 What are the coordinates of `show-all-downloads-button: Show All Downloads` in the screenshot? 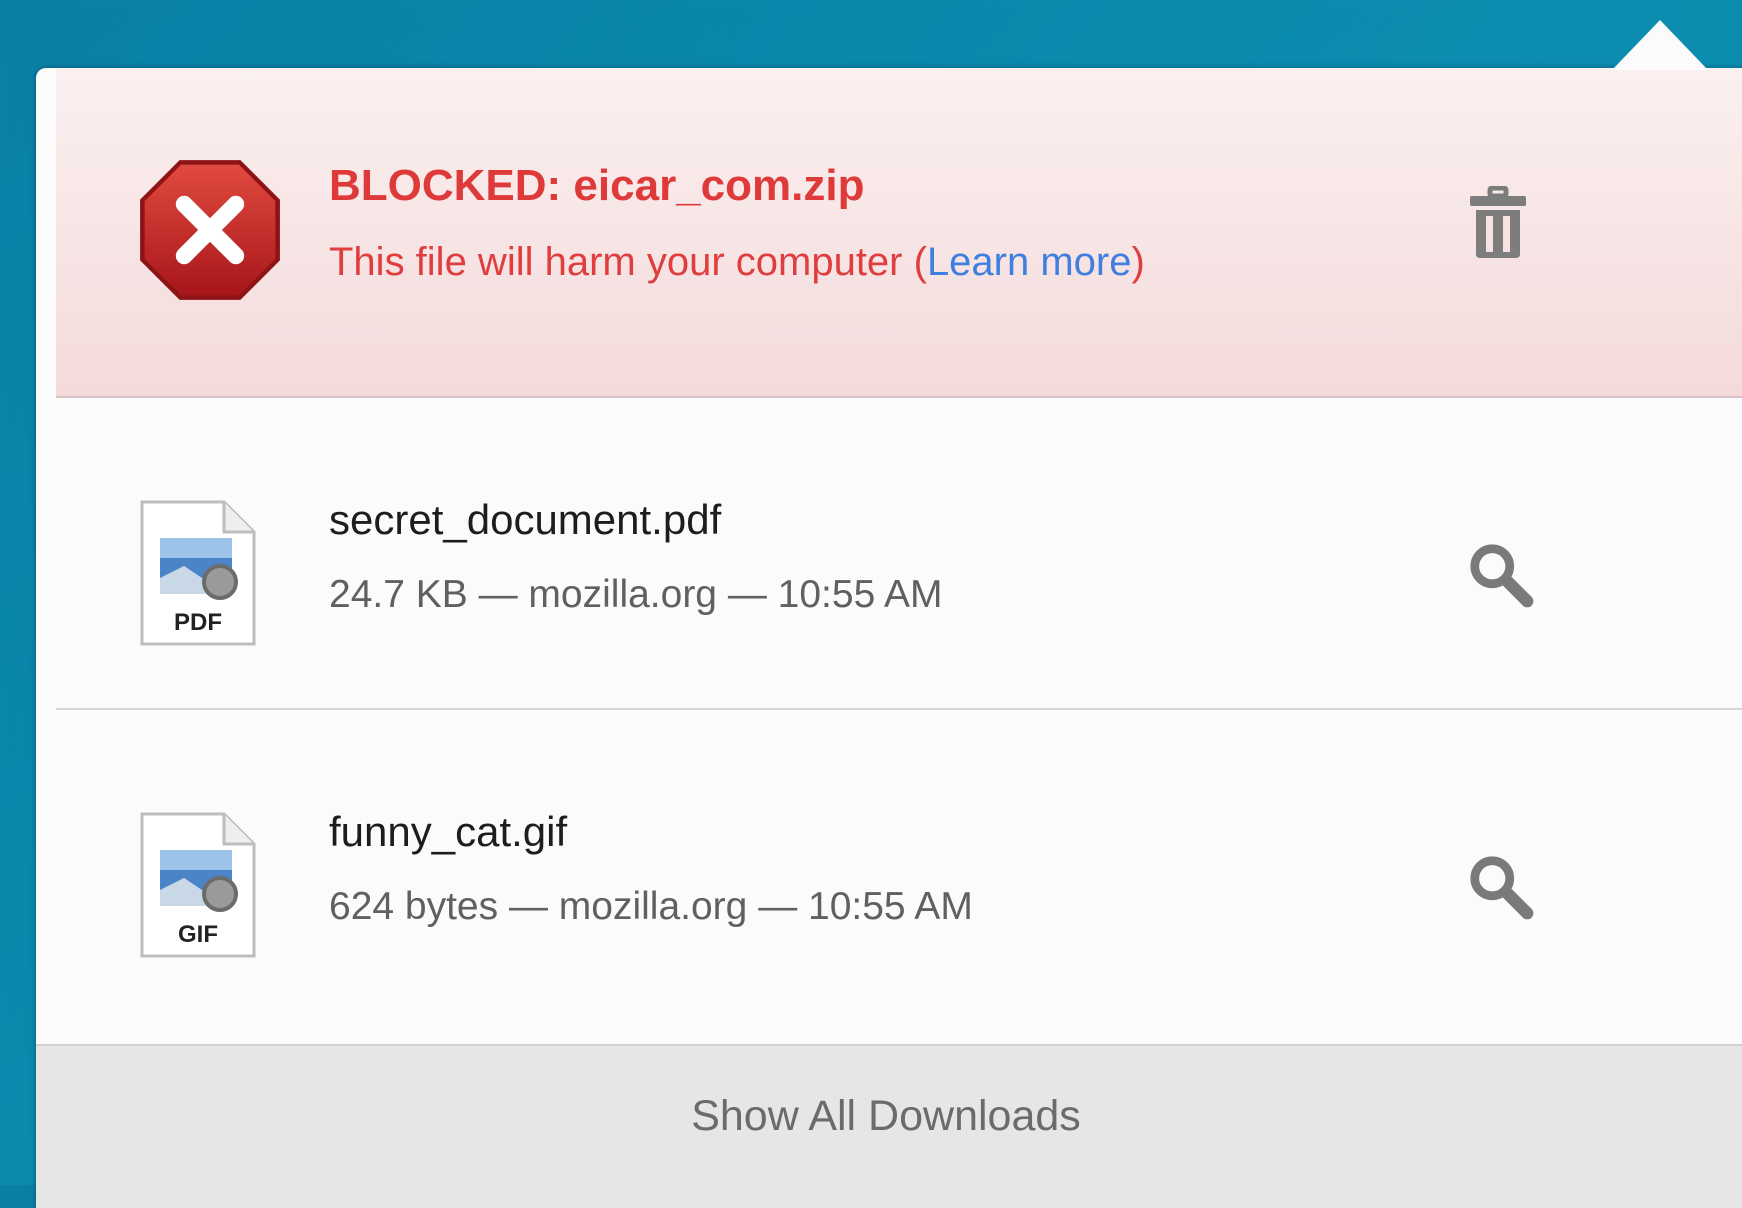 It's located at (886, 1116).